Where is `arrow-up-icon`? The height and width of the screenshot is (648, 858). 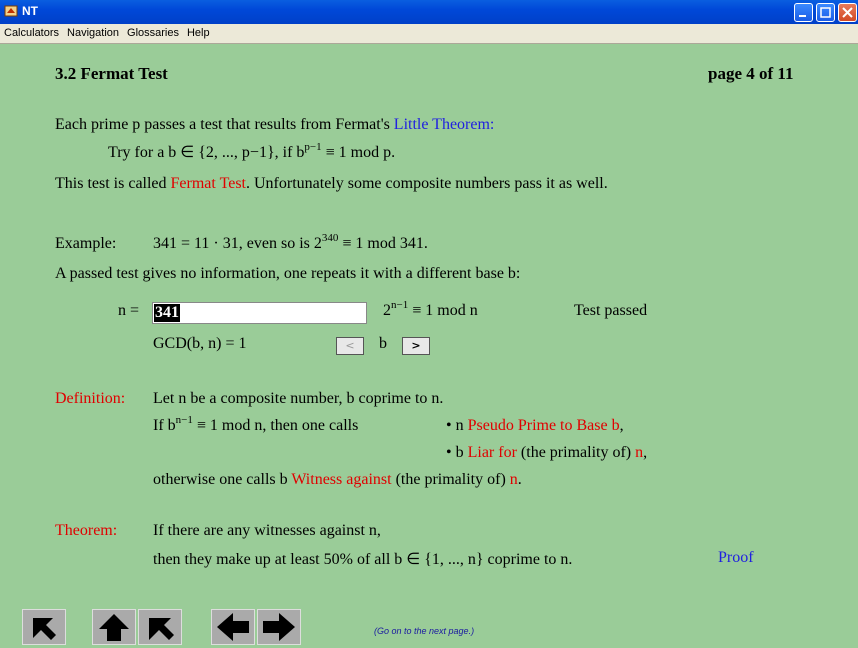
arrow-up-icon is located at coordinates (114, 627).